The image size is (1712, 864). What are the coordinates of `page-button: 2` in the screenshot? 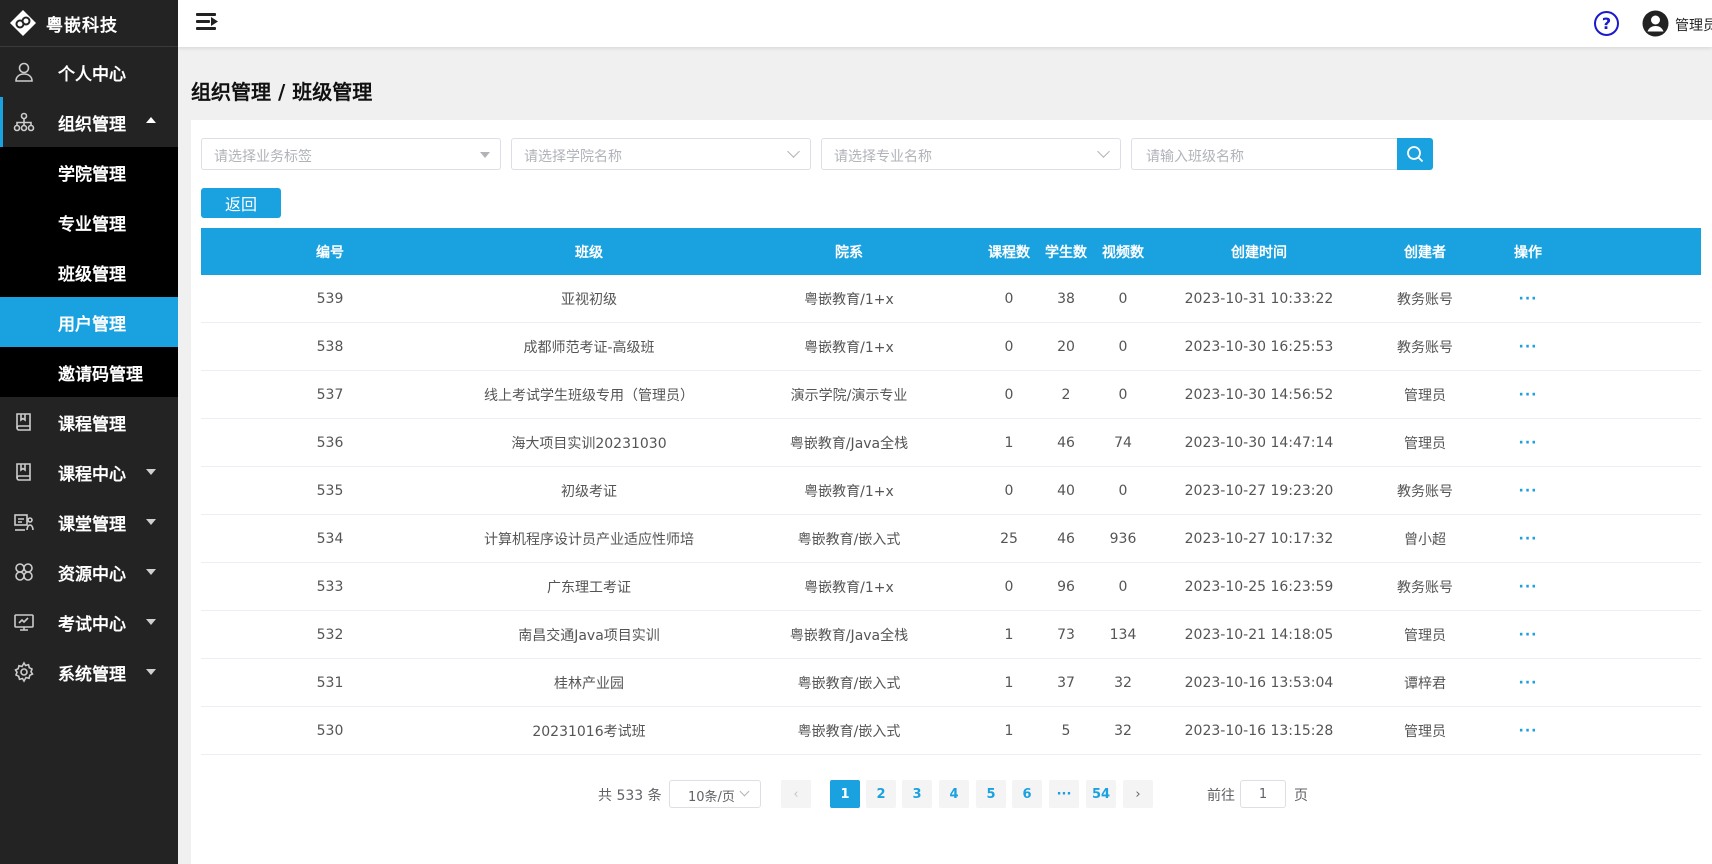 It's located at (881, 794).